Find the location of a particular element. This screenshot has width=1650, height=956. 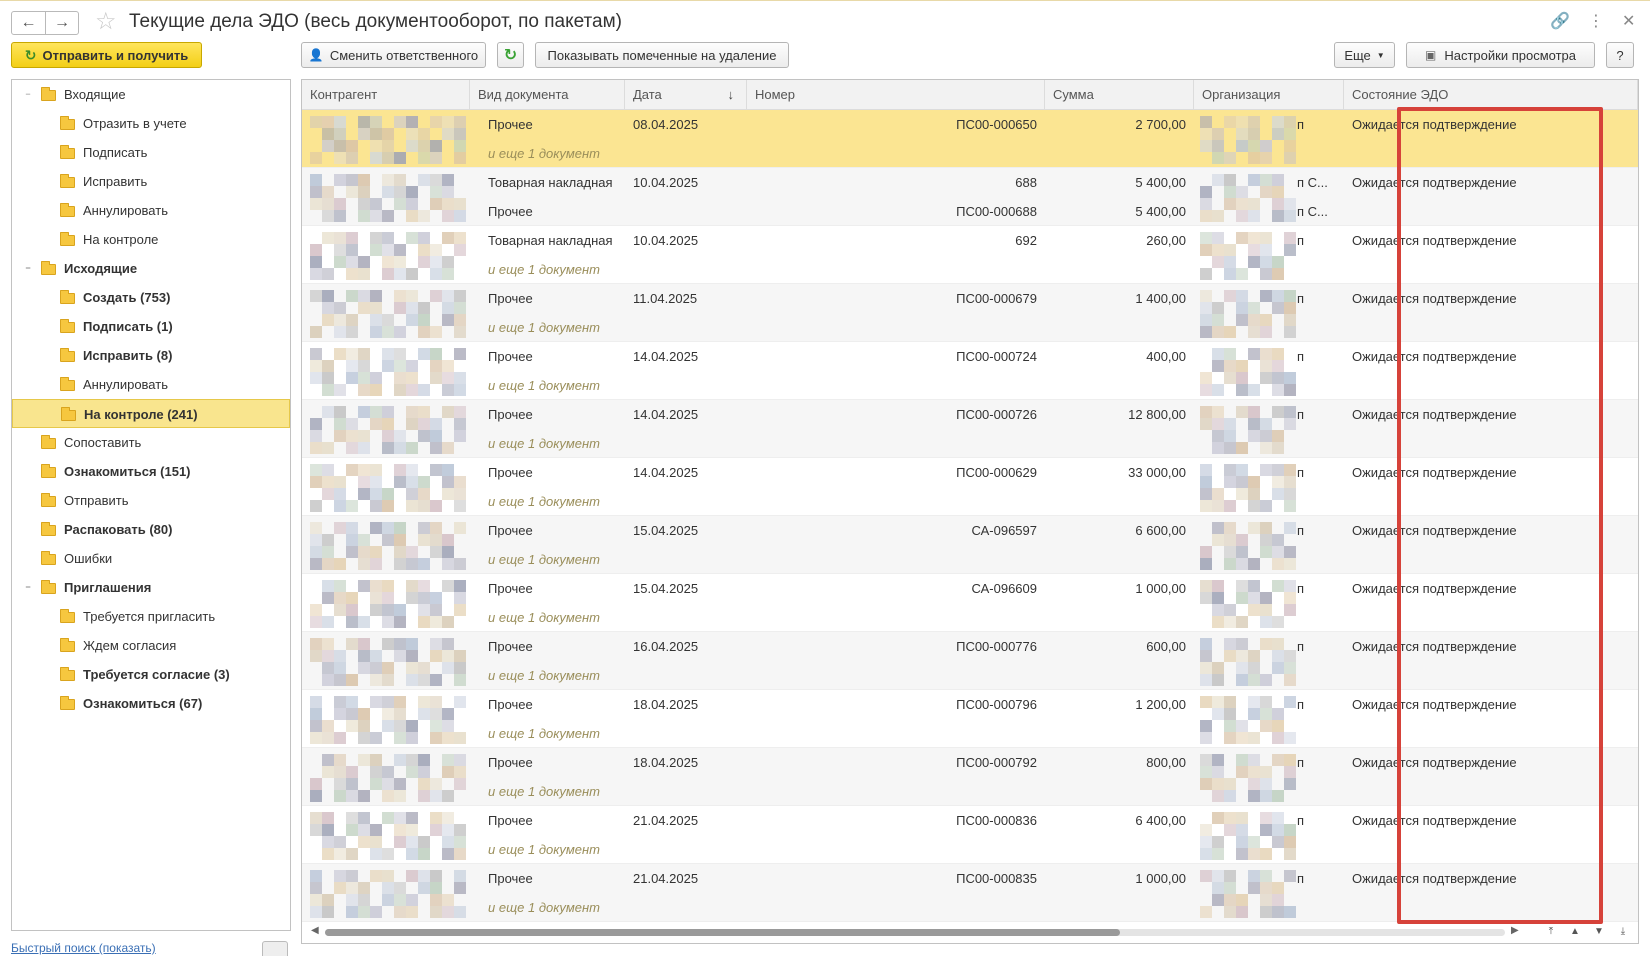

document-number: ПС00-000629 is located at coordinates (996, 472).